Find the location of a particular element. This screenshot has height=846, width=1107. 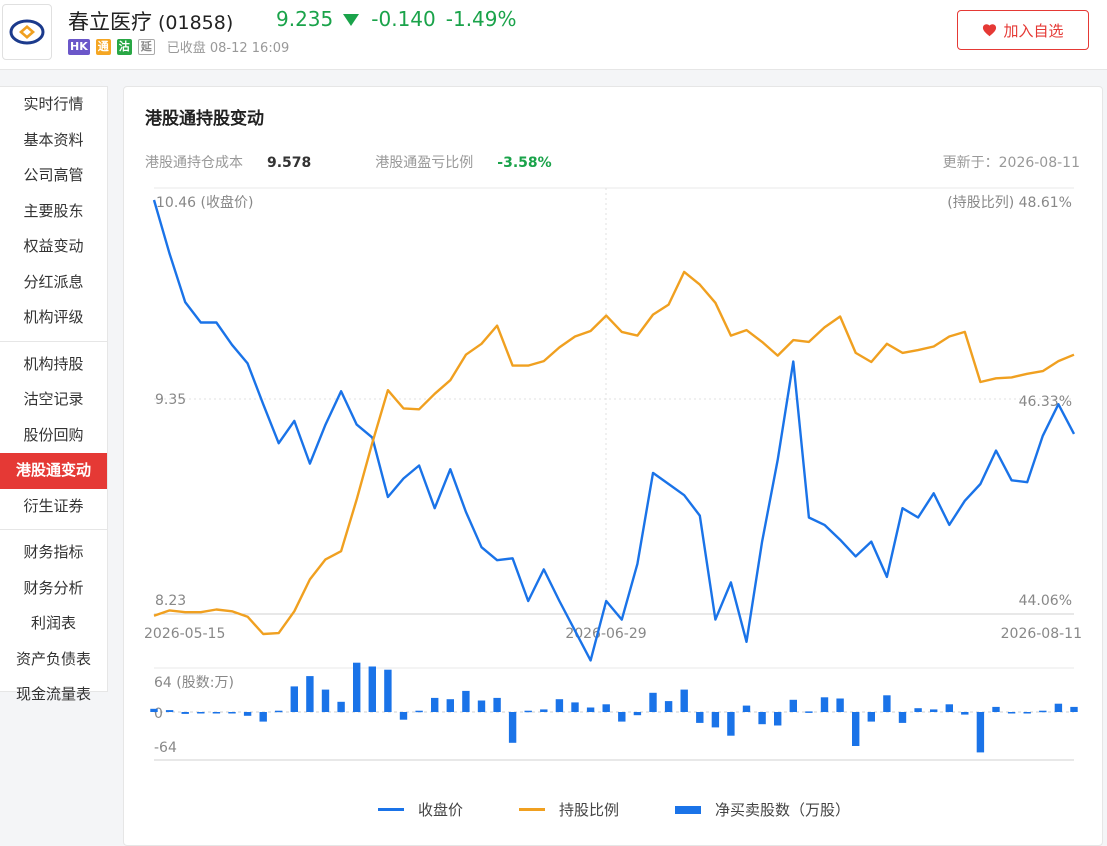

legend-volume: 净买卖股数（万股） is located at coordinates (762, 809).